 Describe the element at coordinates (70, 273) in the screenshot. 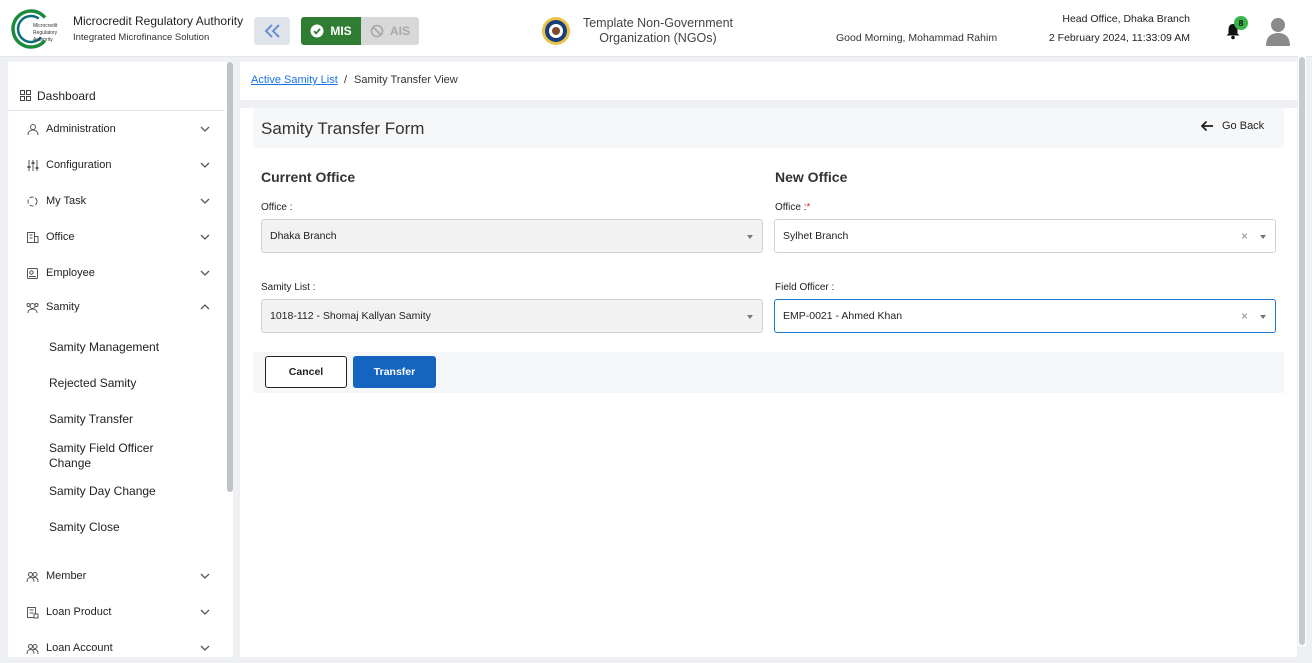

I see `sidebar-label-employee: Employee` at that location.